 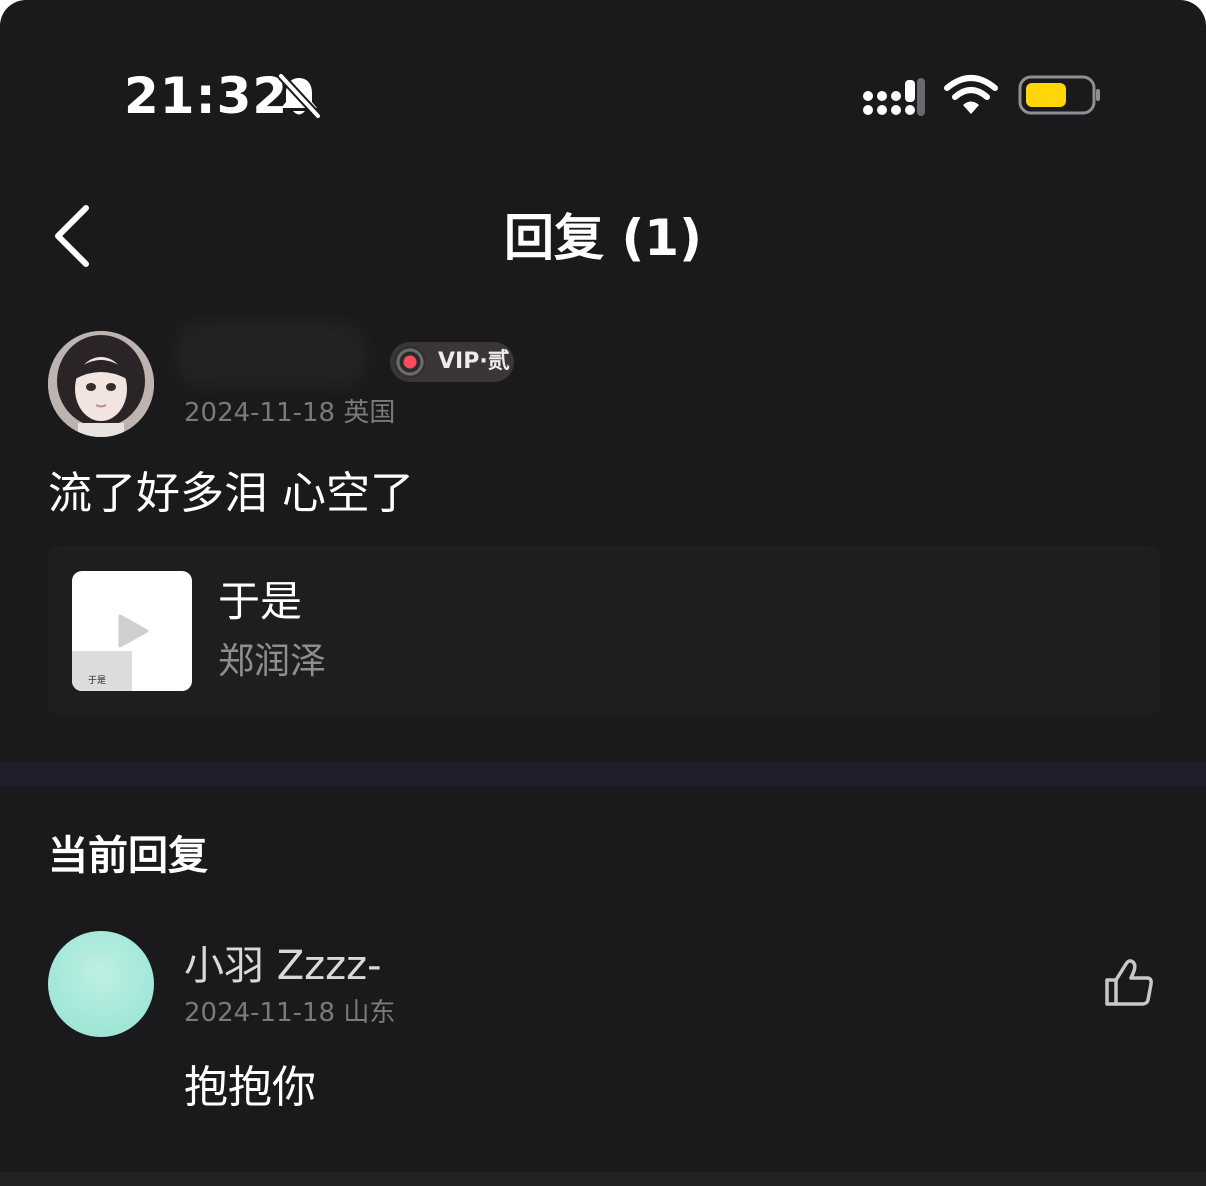 I want to click on cover-caption: 于是, so click(x=97, y=681).